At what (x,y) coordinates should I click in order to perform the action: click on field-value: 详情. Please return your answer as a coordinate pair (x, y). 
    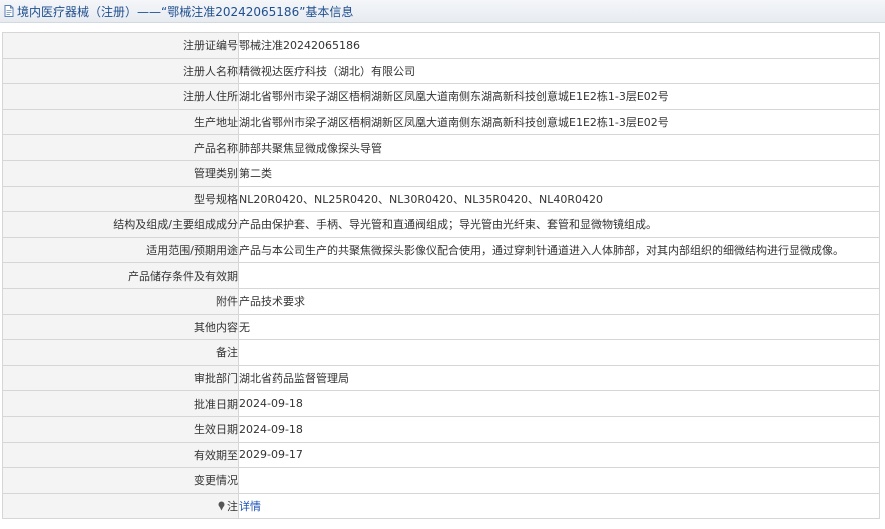
    Looking at the image, I should click on (559, 506).